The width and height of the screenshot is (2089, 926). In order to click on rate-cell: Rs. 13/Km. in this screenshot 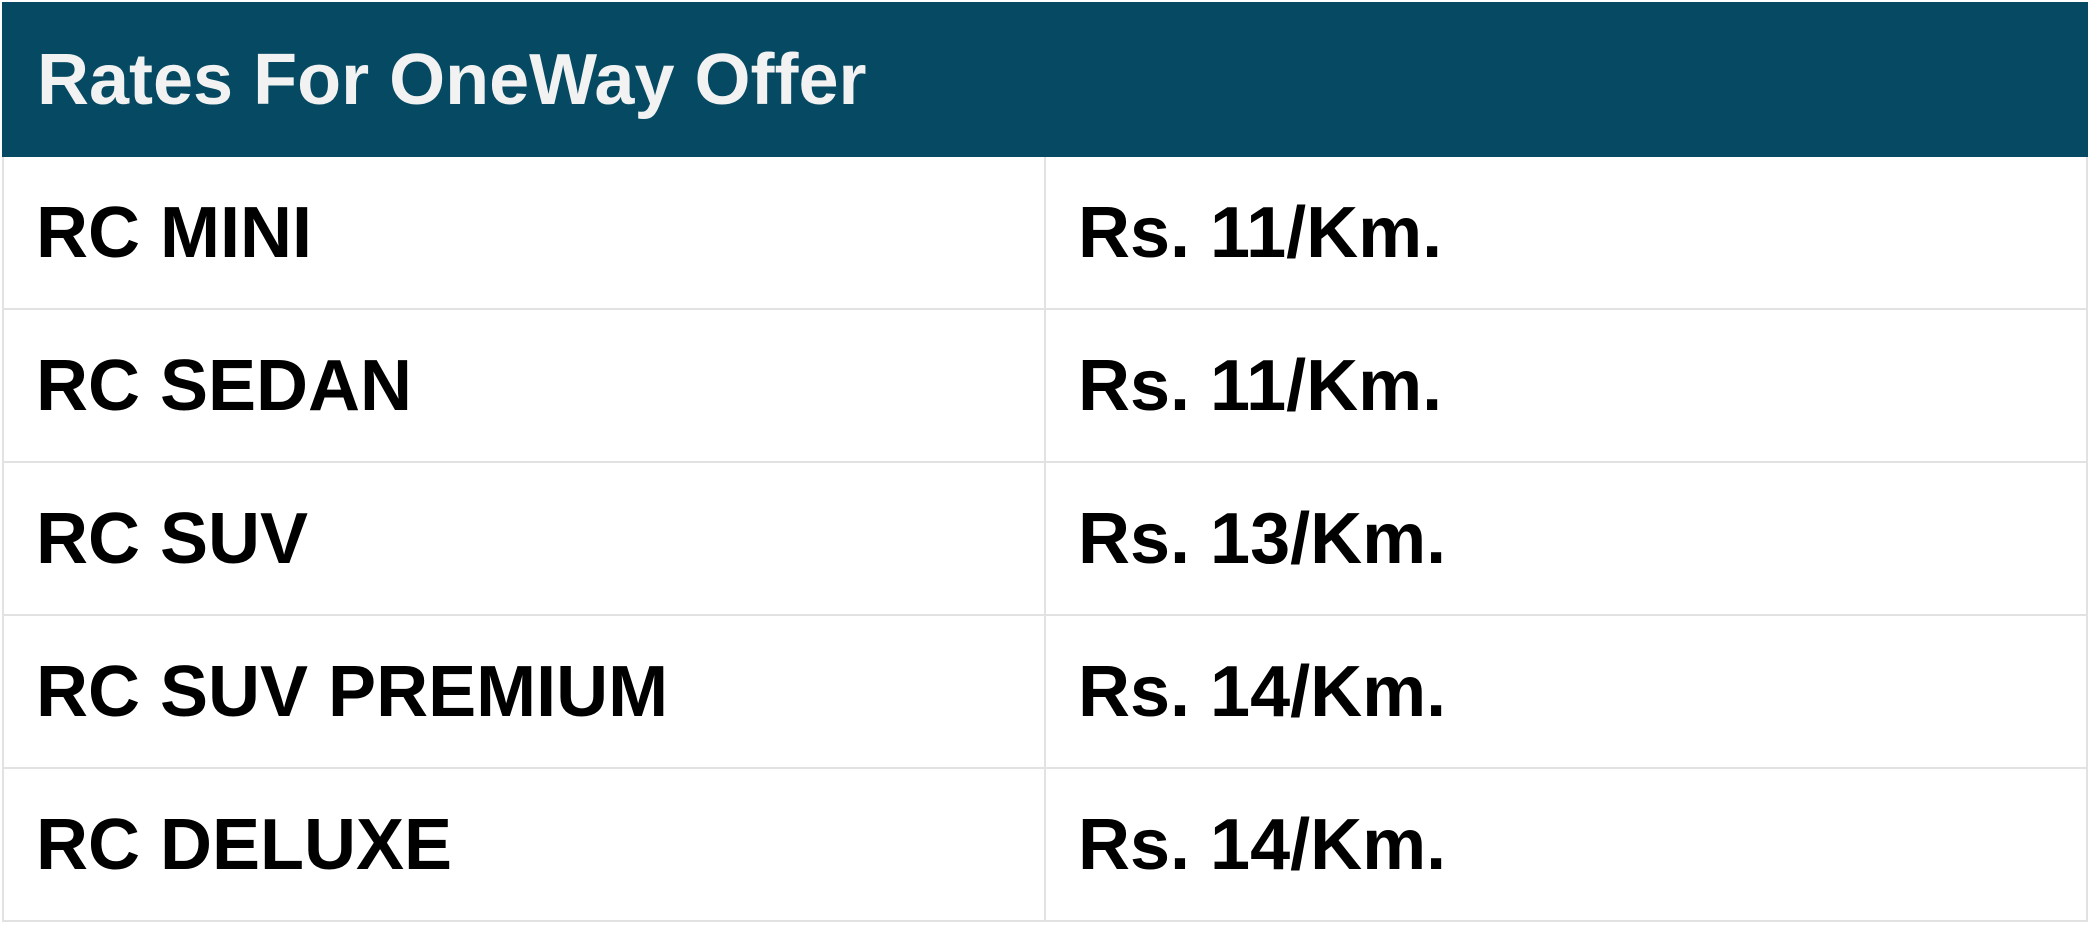, I will do `click(1566, 538)`.